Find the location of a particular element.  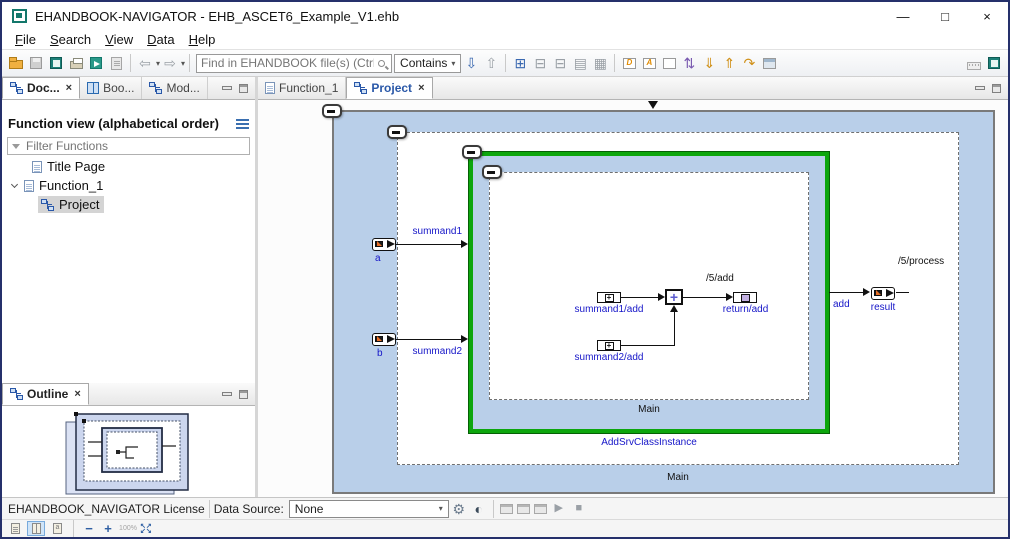

zoom-in-button: + is located at coordinates (108, 528).